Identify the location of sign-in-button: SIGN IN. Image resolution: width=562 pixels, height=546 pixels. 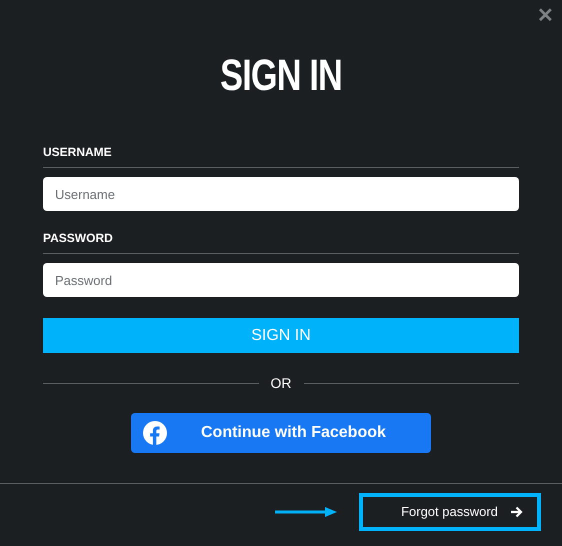
(281, 335).